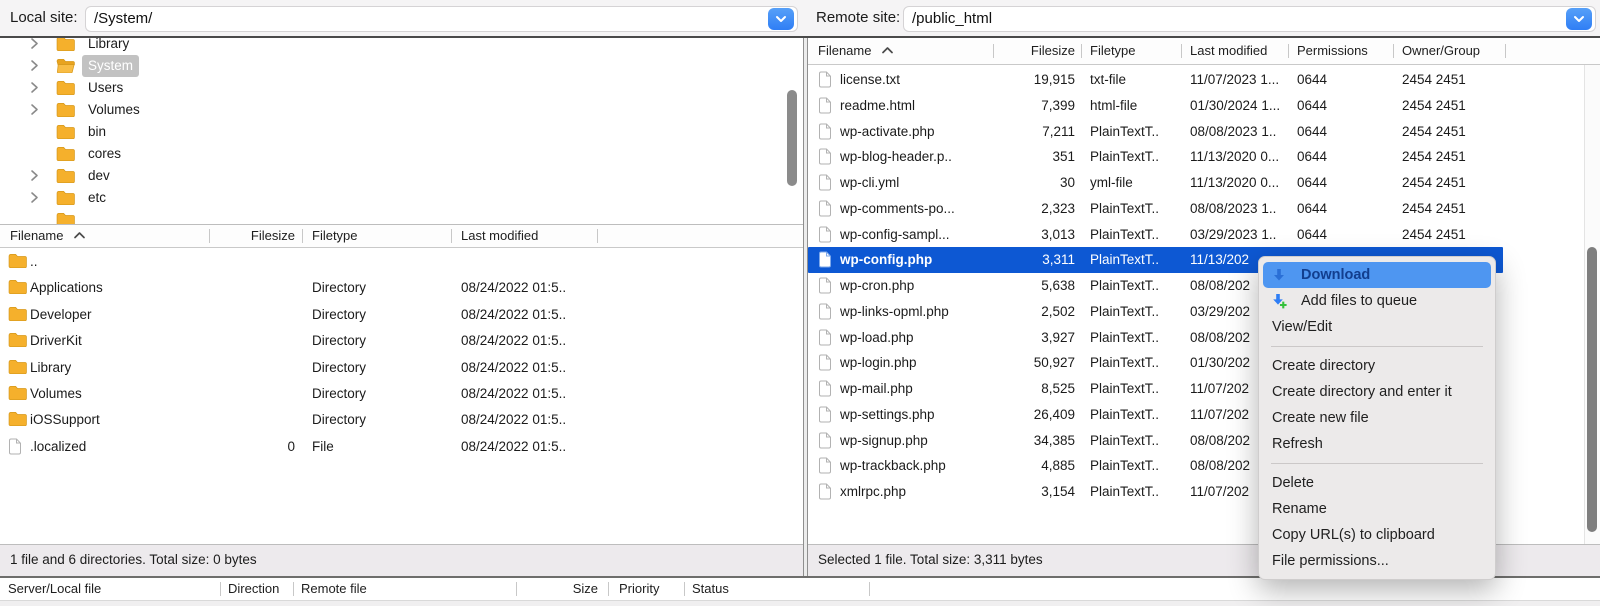 The height and width of the screenshot is (606, 1600). I want to click on local-file-row-iOSSupport: iOSSupport Directory 08/24/2022 01:5.., so click(401, 420).